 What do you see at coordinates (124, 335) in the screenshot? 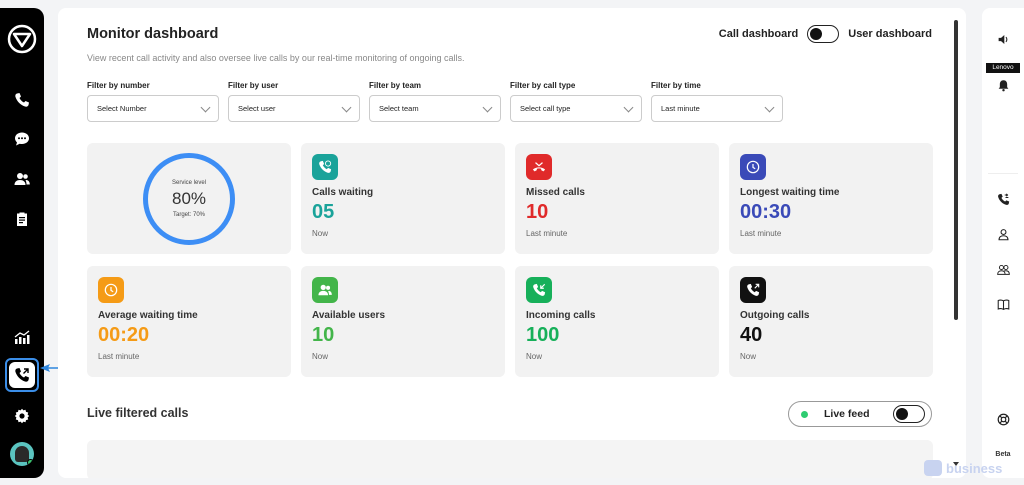
I see `card-value: 00:20` at bounding box center [124, 335].